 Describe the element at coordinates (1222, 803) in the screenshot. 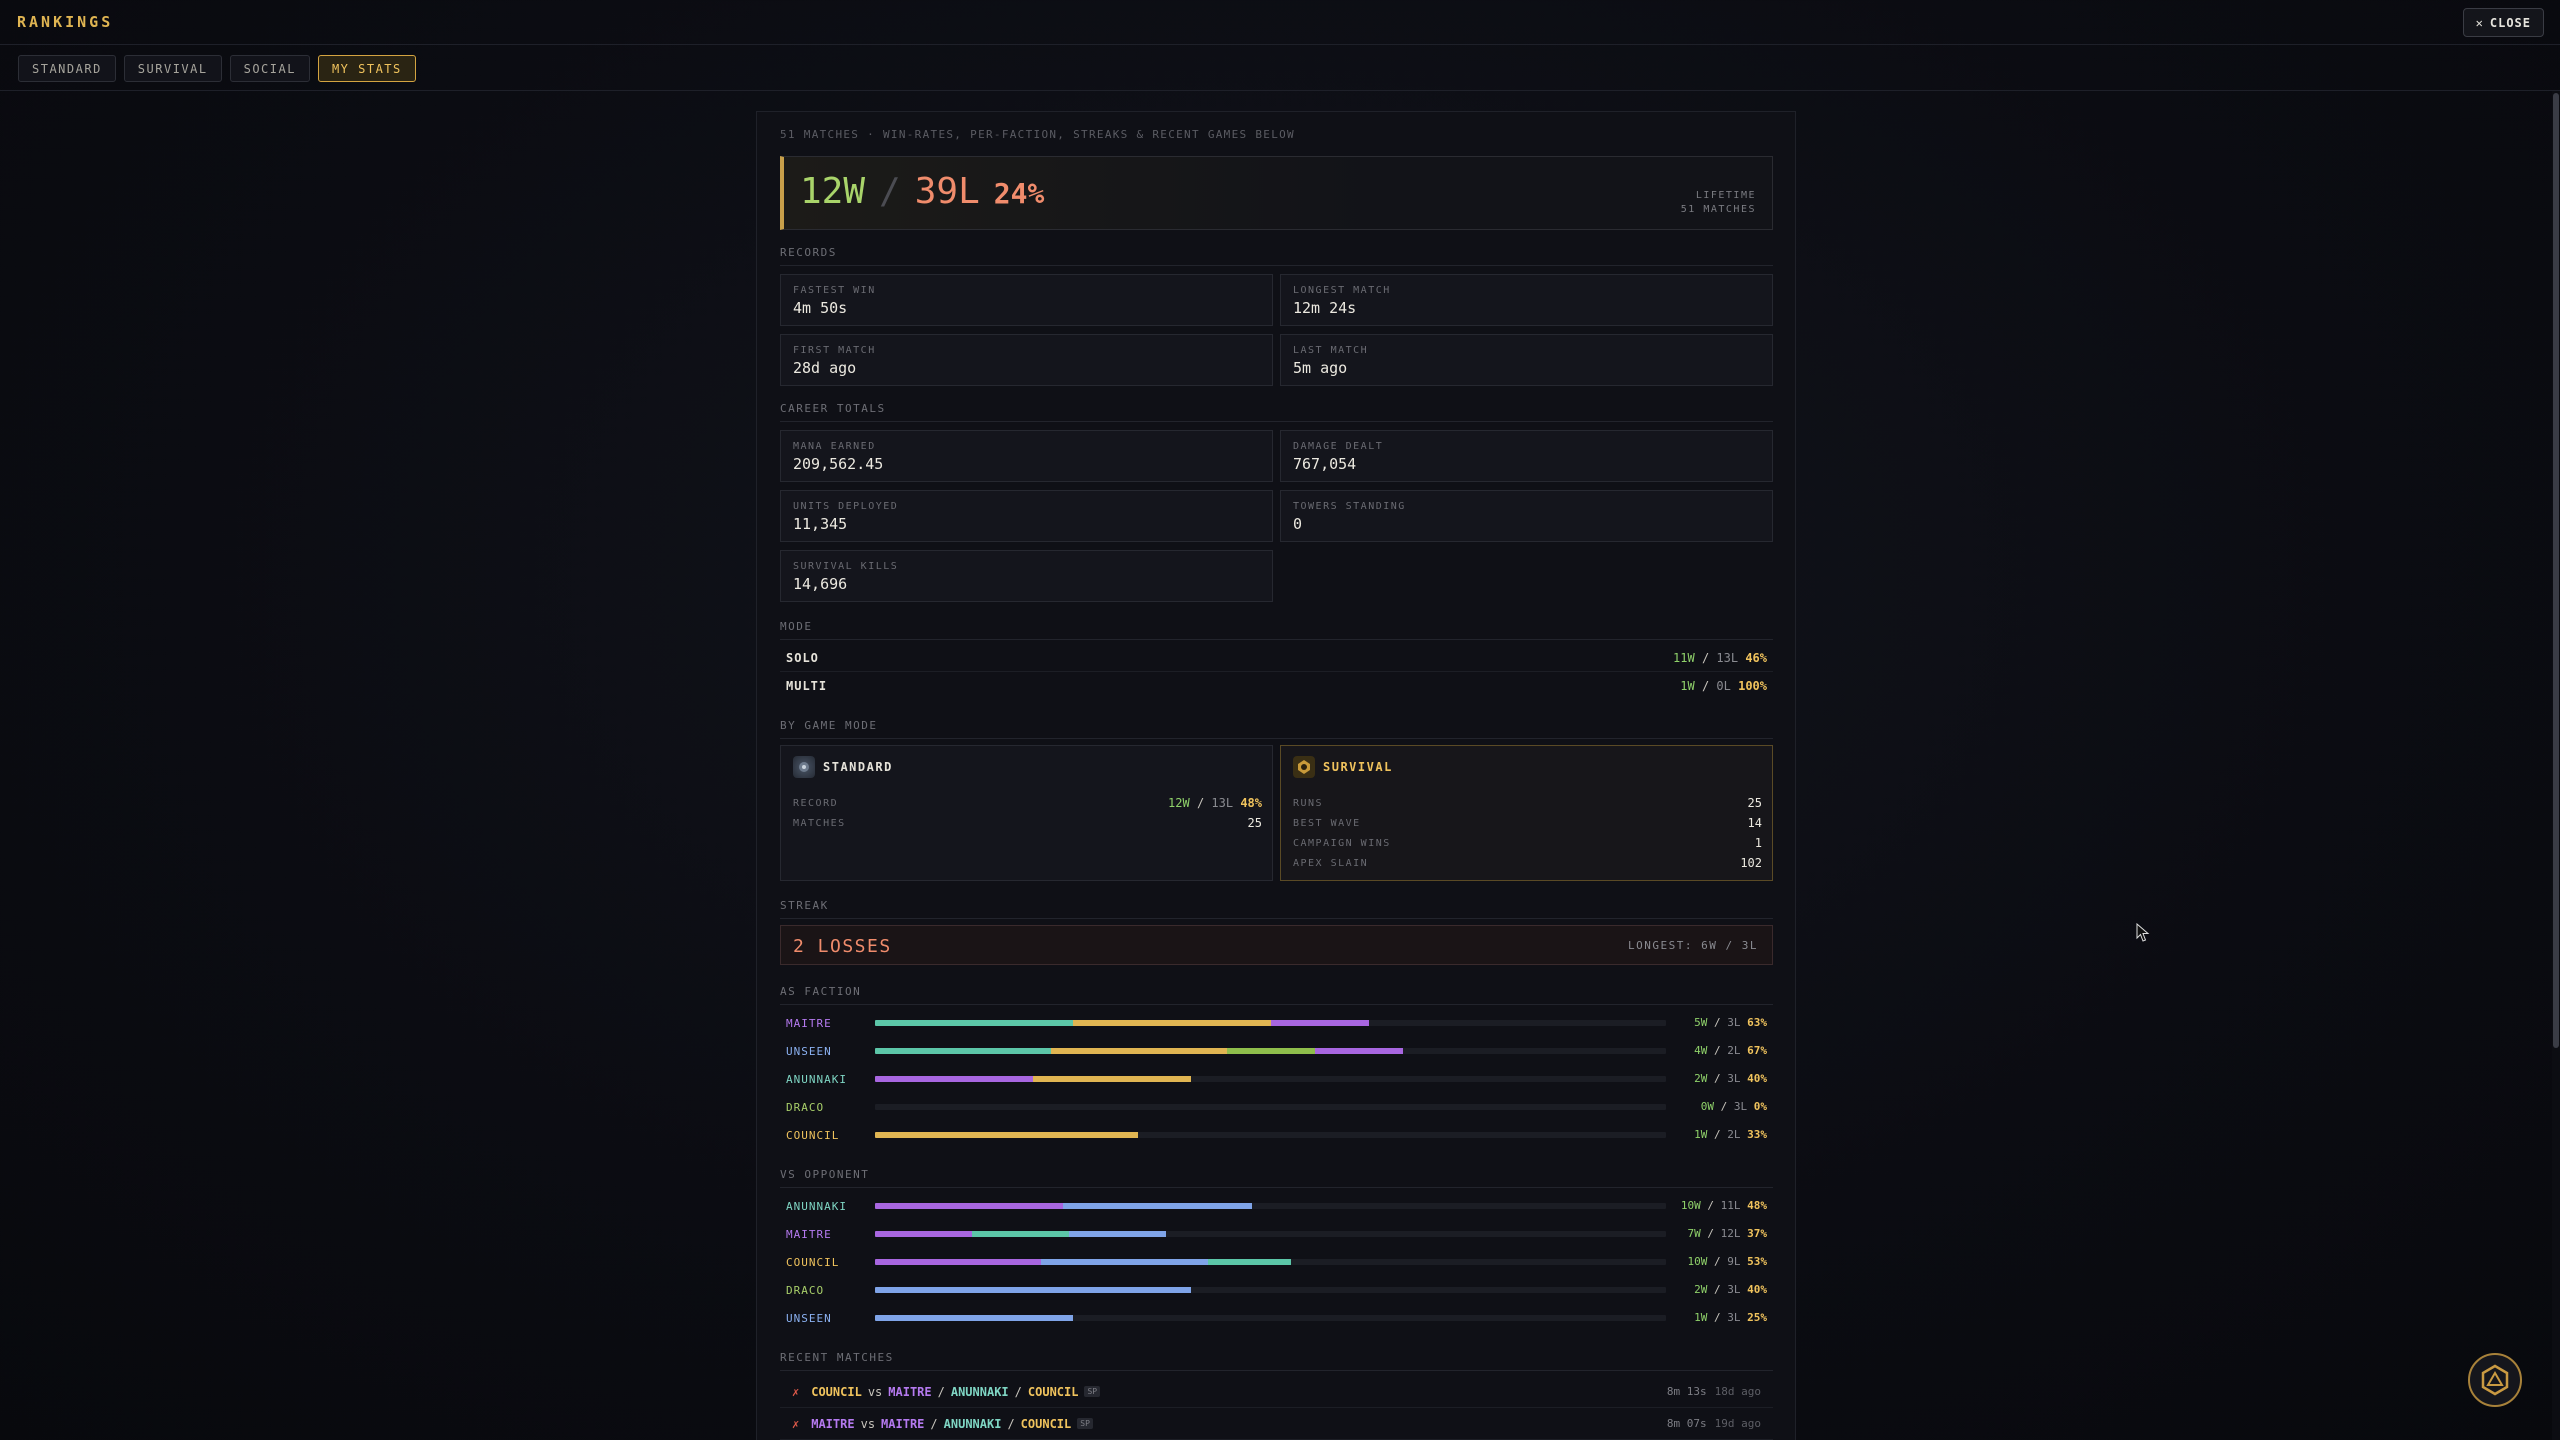

I see `standard-losses: 13L` at that location.